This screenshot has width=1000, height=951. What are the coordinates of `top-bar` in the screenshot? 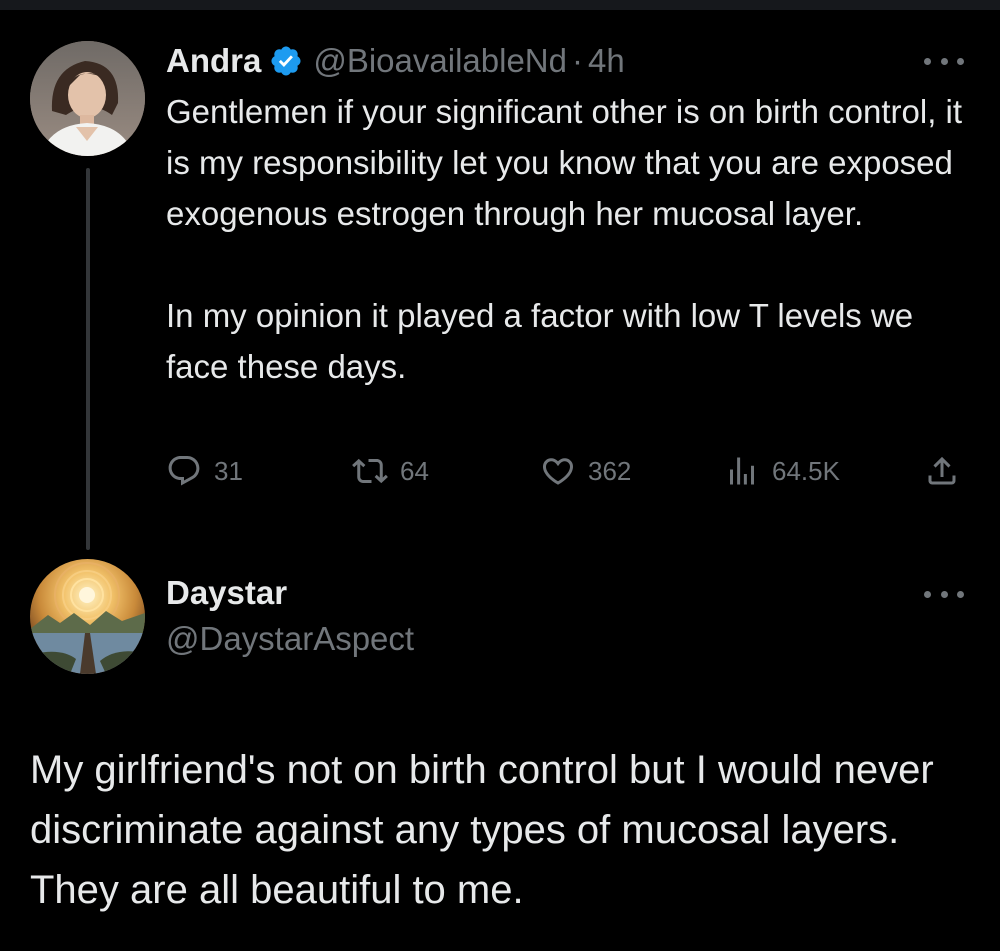 It's located at (500, 5).